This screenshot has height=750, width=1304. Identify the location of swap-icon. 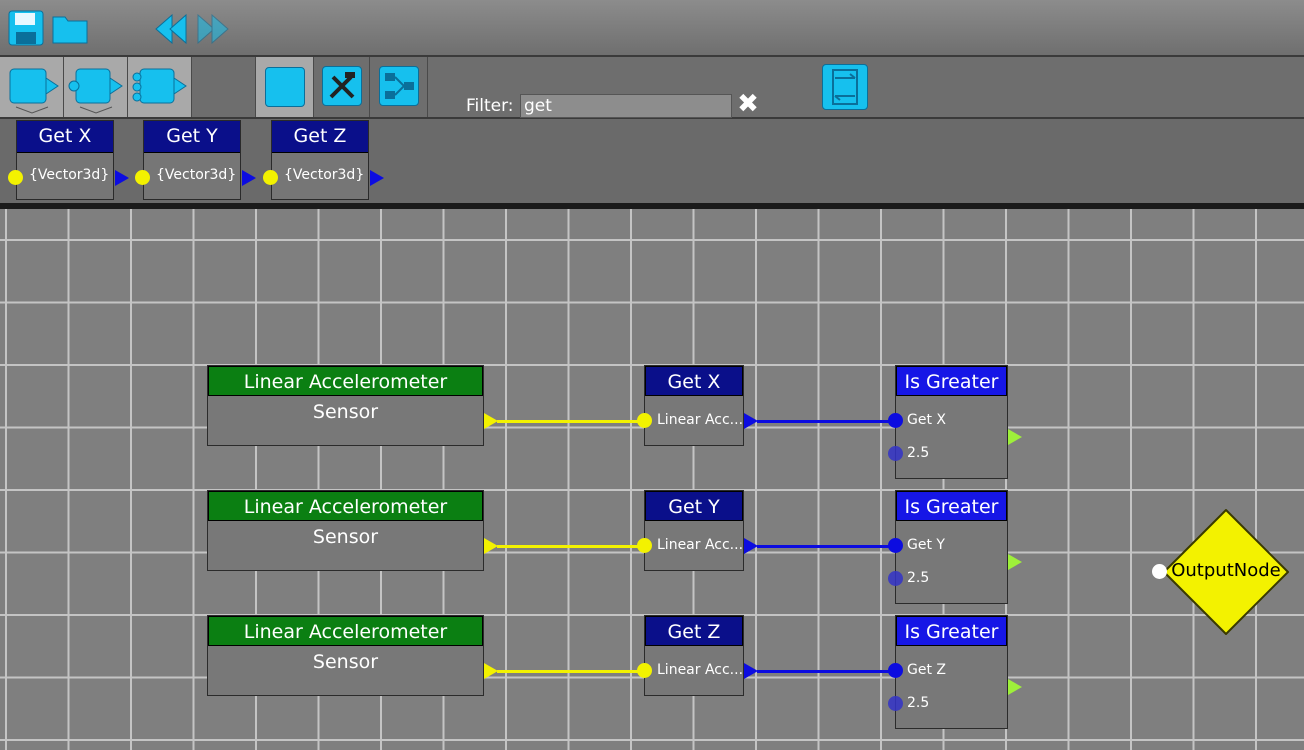
(845, 87).